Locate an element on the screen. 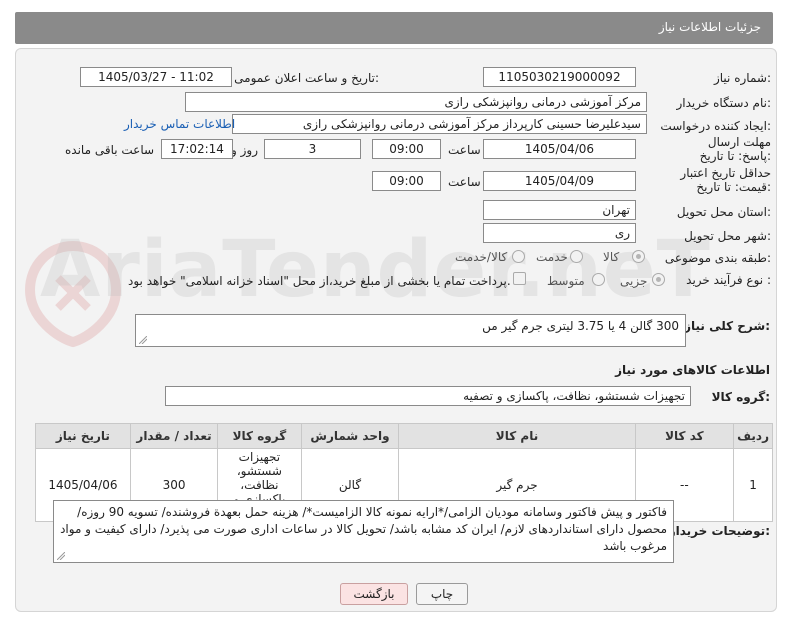 This screenshot has width=788, height=619. reply-deadline-time-field: 09:00 is located at coordinates (406, 149).